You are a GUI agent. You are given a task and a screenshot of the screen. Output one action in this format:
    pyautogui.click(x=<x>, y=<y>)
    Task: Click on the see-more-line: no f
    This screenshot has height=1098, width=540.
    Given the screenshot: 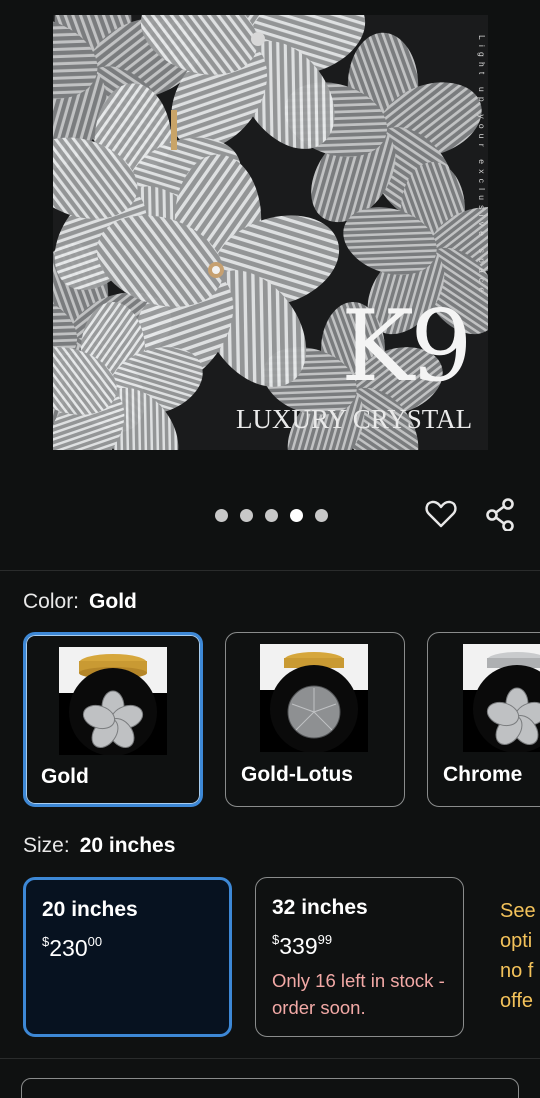 What is the action you would take?
    pyautogui.click(x=517, y=971)
    